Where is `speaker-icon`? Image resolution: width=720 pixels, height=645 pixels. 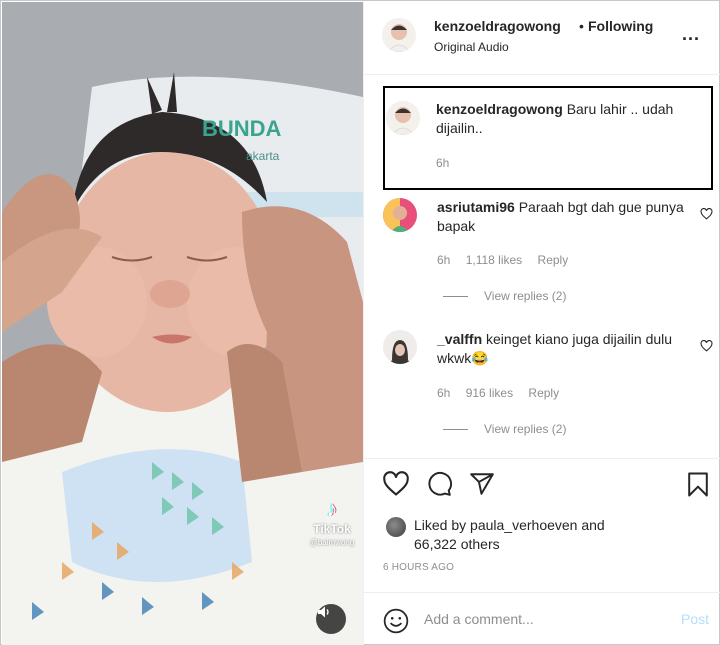 speaker-icon is located at coordinates (323, 612).